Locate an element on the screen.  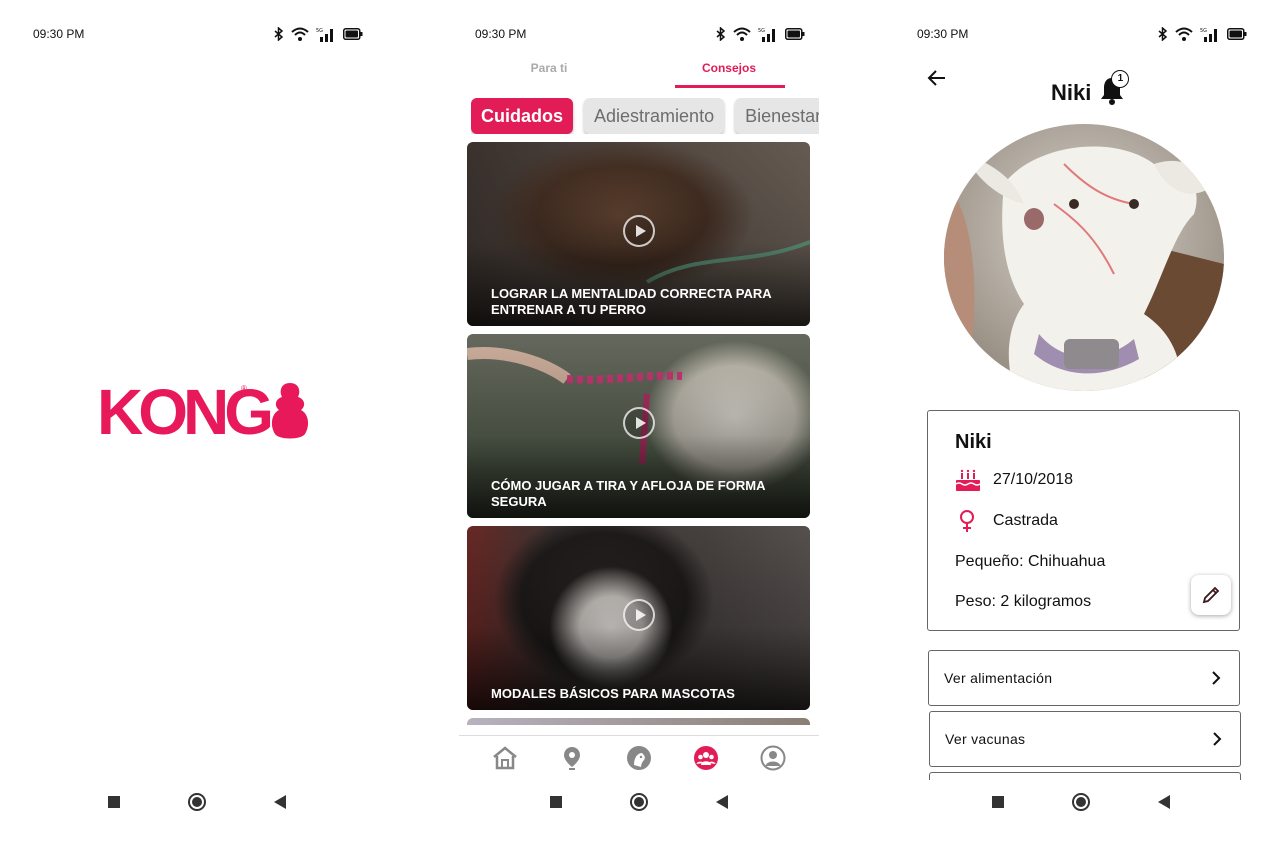
page-title: Niki is located at coordinates (1071, 92).